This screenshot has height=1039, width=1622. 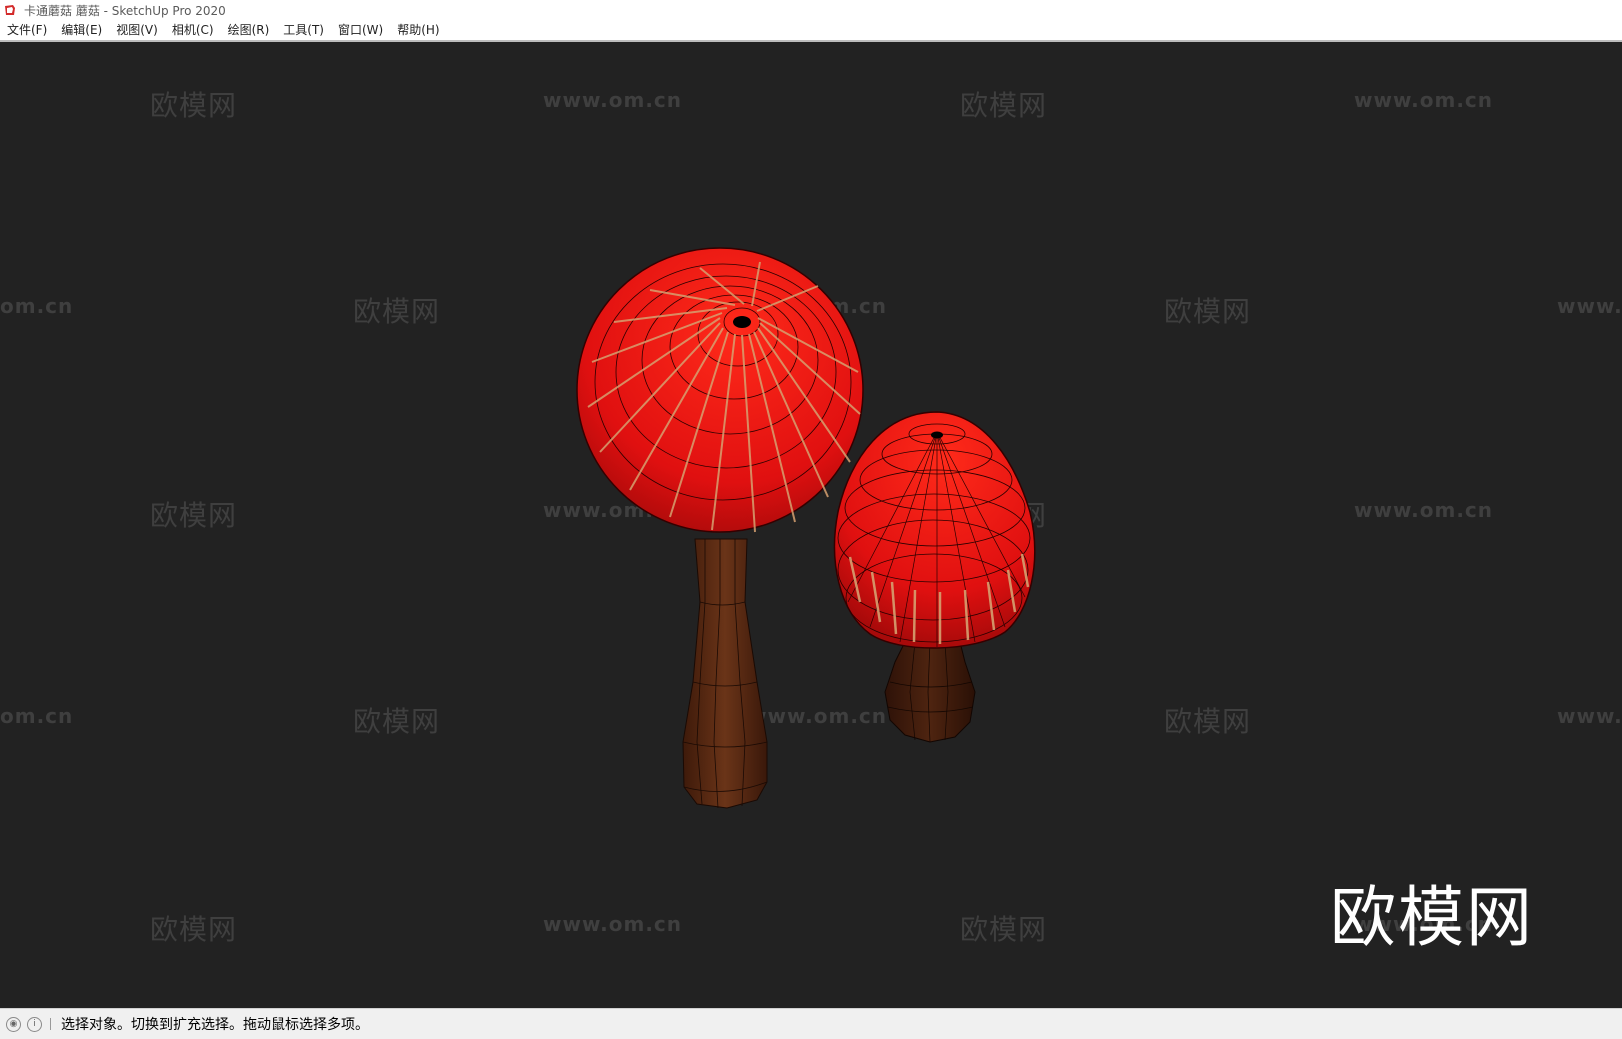 I want to click on brand-logo-watermark: 欧模网, so click(x=1432, y=917).